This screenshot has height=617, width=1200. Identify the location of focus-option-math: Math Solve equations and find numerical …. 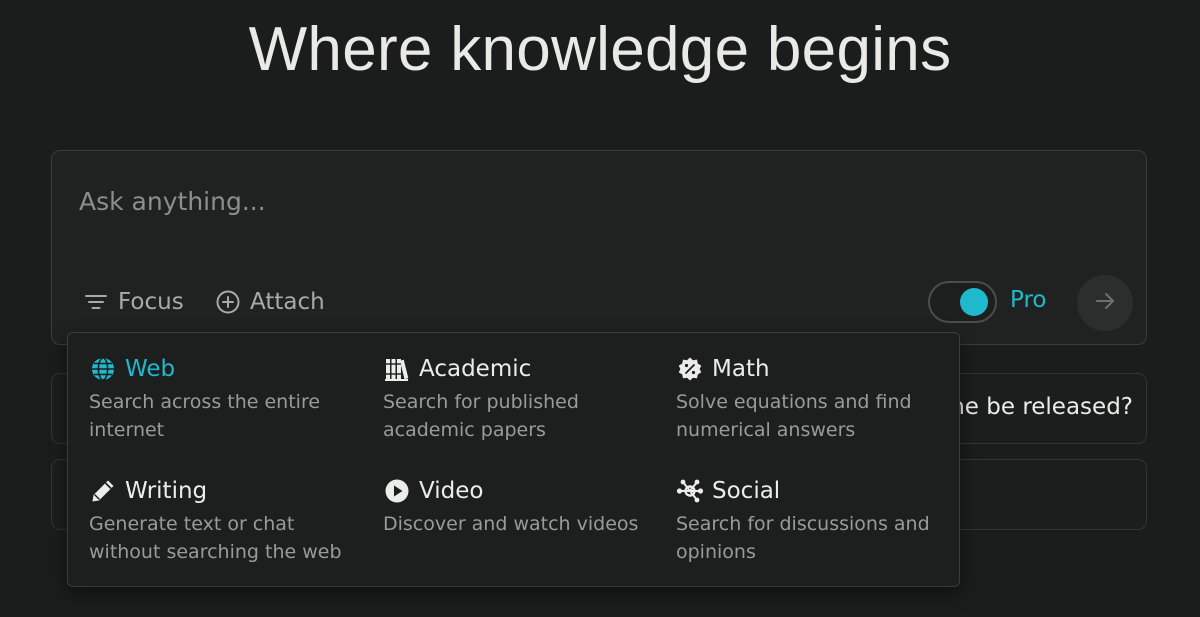
(821, 398).